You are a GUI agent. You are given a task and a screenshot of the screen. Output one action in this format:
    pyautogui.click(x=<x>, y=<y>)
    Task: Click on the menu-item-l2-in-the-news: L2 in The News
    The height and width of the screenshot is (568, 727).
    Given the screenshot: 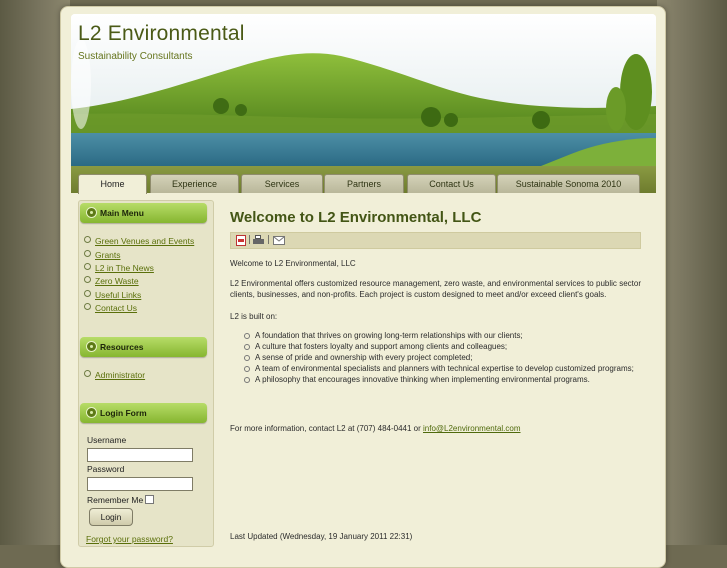 What is the action you would take?
    pyautogui.click(x=119, y=268)
    